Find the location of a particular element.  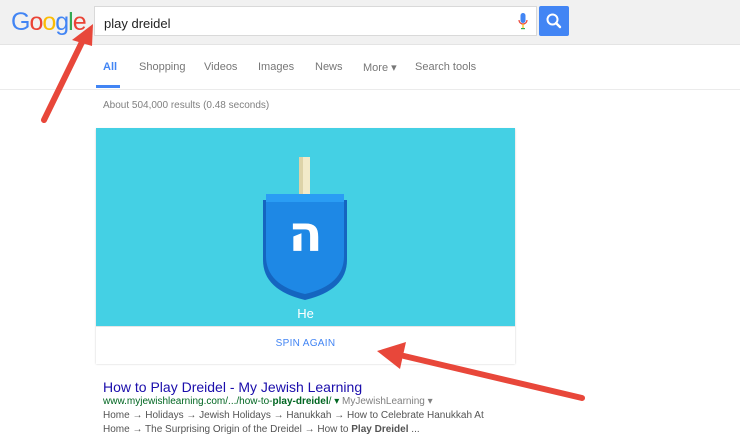

logo-letter: g is located at coordinates (62, 22).